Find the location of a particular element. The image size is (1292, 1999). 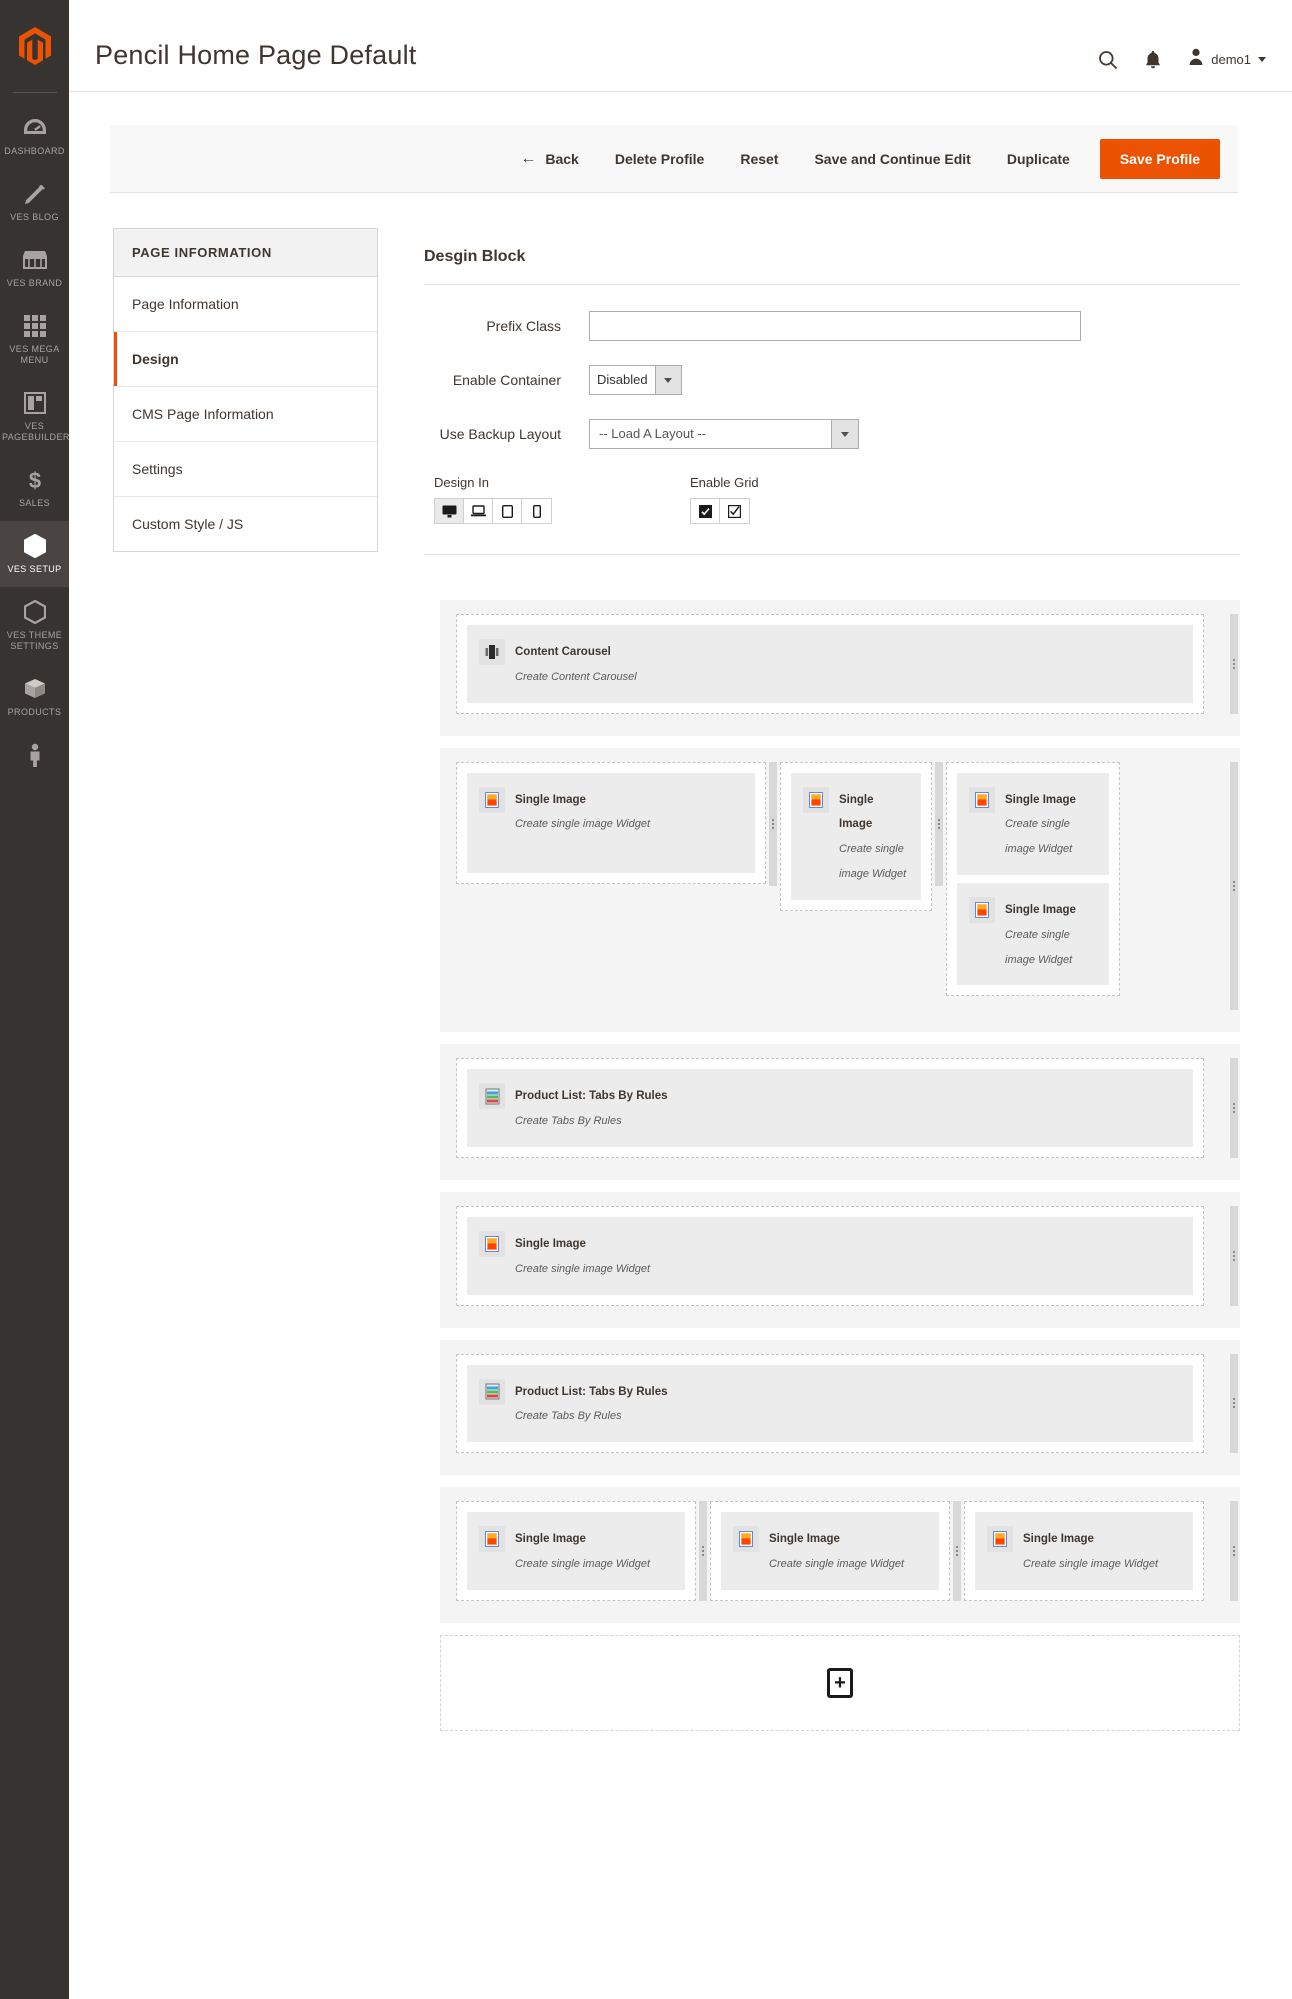

builder-row: Single Image Create single image Widget is located at coordinates (840, 1259).